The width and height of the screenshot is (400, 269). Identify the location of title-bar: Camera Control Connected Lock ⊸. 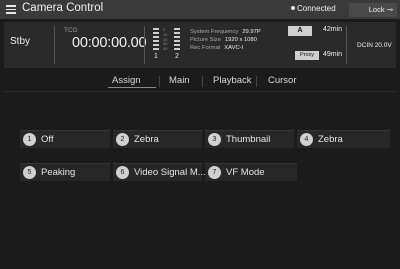
(200, 9).